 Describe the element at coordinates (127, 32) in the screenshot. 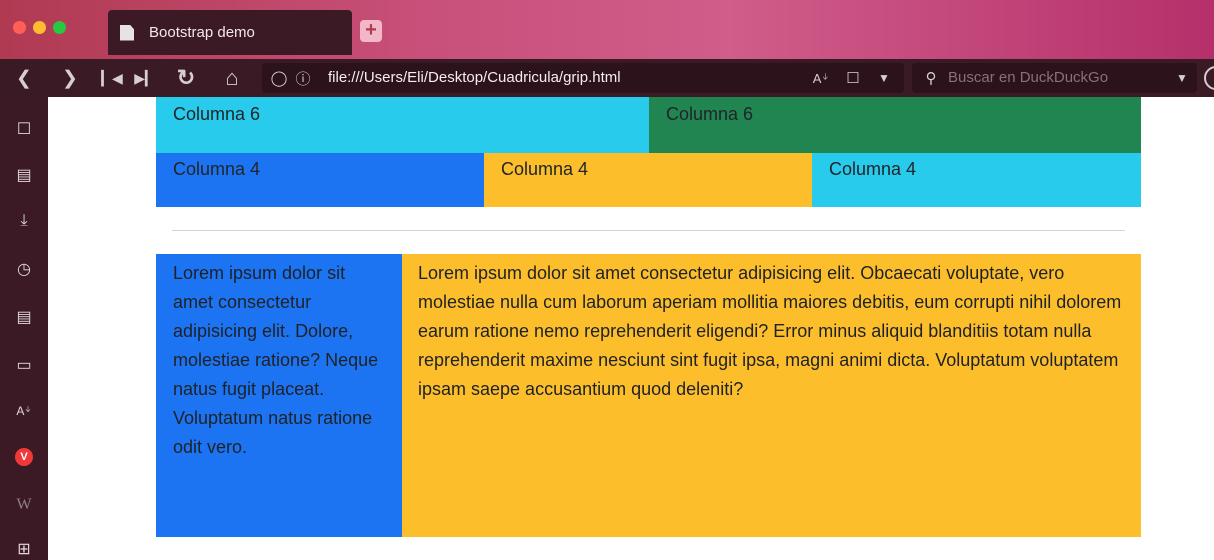

I see `document-icon` at that location.